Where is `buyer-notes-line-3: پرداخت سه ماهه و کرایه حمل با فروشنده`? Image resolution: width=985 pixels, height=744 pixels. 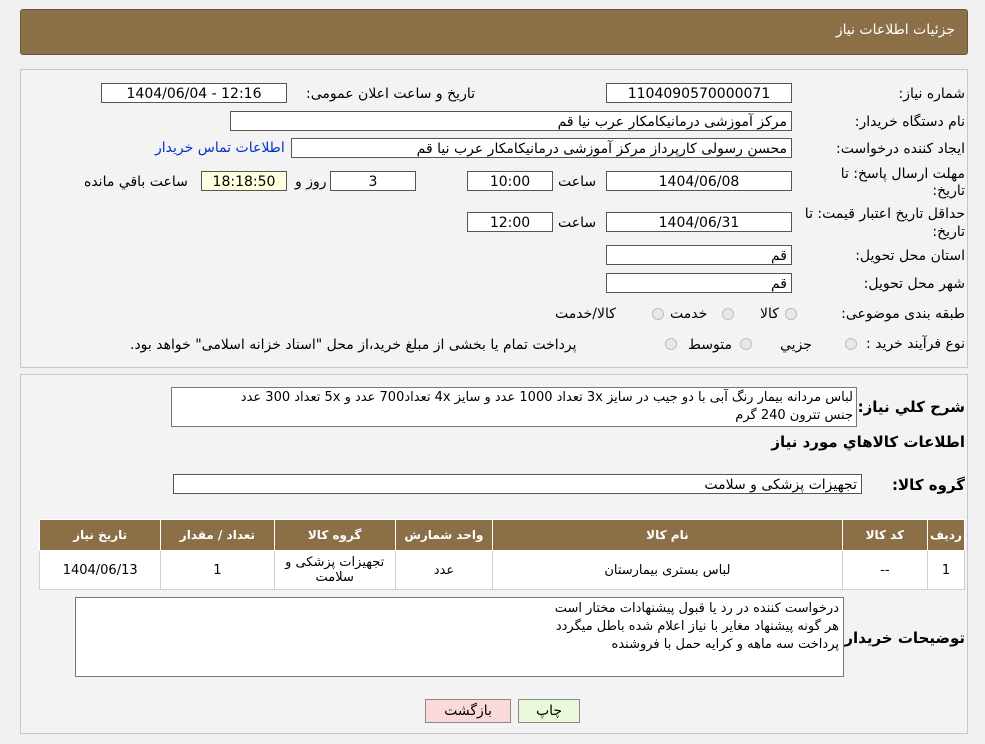 buyer-notes-line-3: پرداخت سه ماهه و کرایه حمل با فروشنده is located at coordinates (725, 644).